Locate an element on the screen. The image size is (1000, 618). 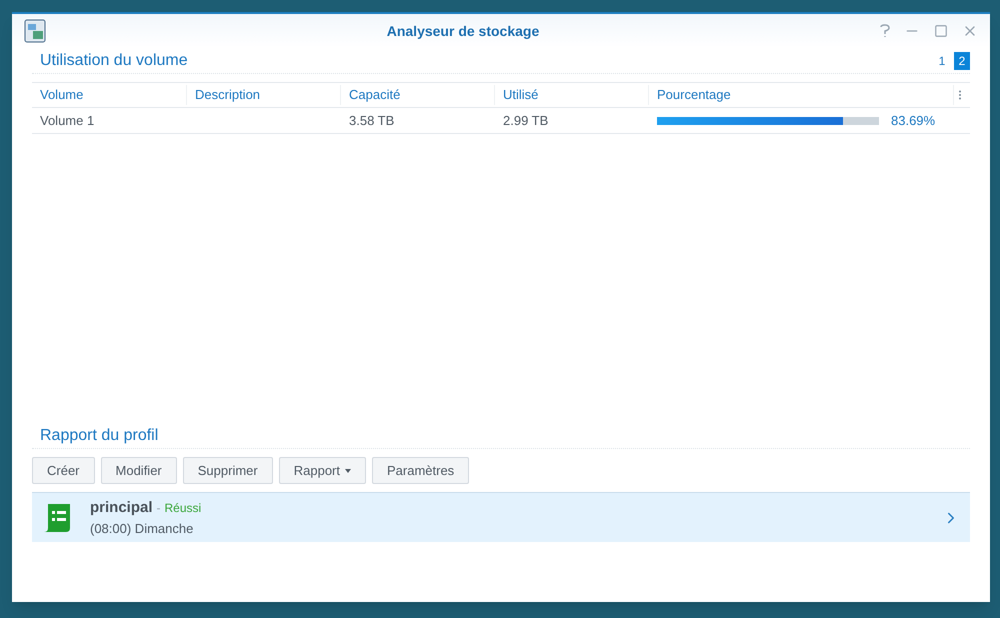
toolbar-button: Créer is located at coordinates (63, 470).